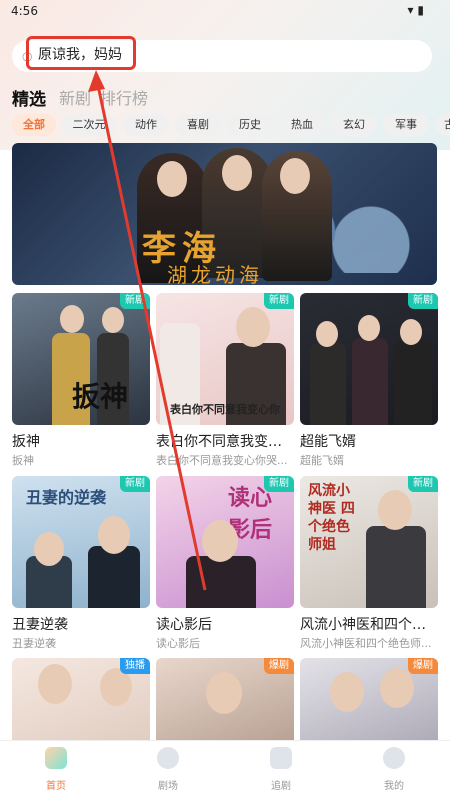 This screenshot has width=450, height=801. I want to click on drama-poster: 读心影后, so click(225, 542).